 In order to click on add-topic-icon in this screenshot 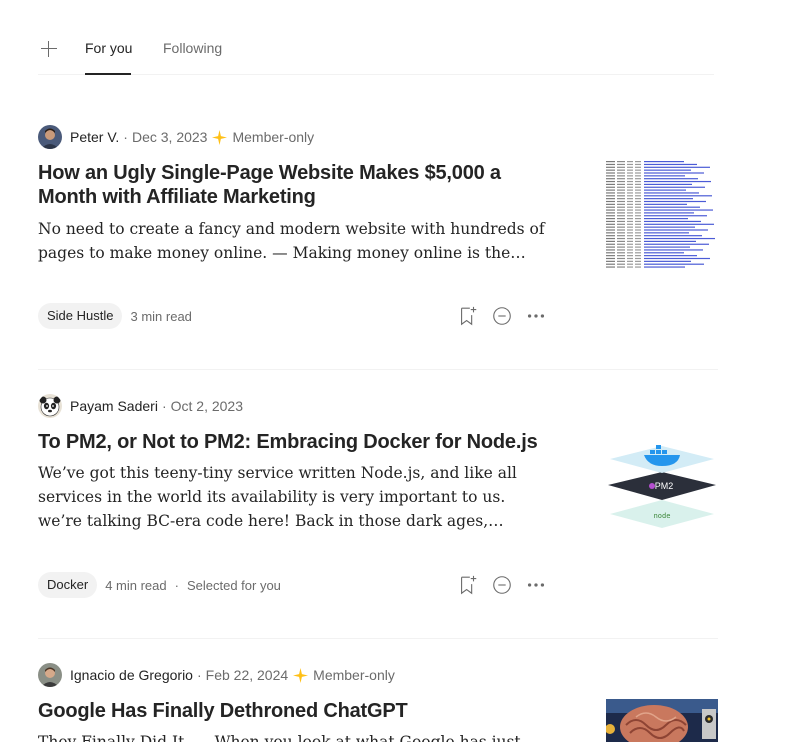, I will do `click(49, 49)`.